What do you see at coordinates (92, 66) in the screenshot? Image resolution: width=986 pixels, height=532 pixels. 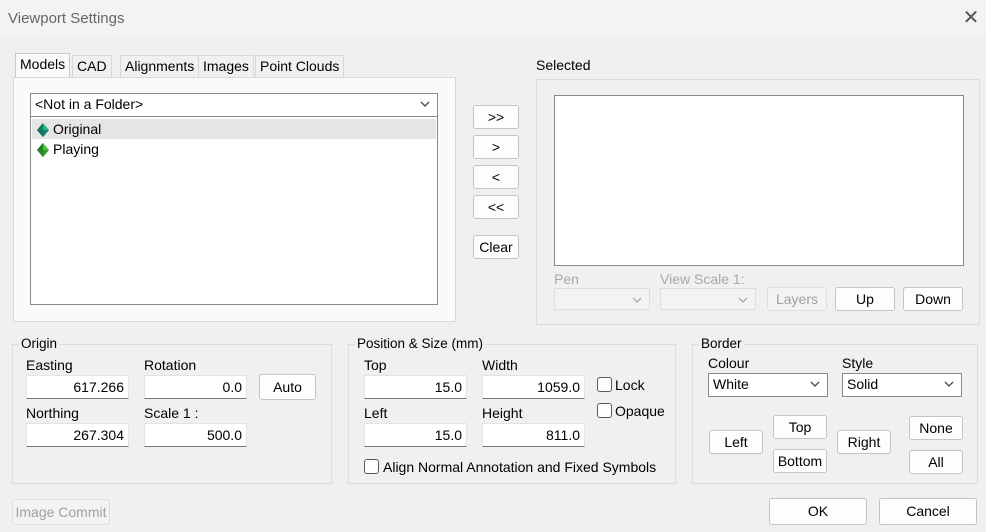 I see `tab-cad: CAD` at bounding box center [92, 66].